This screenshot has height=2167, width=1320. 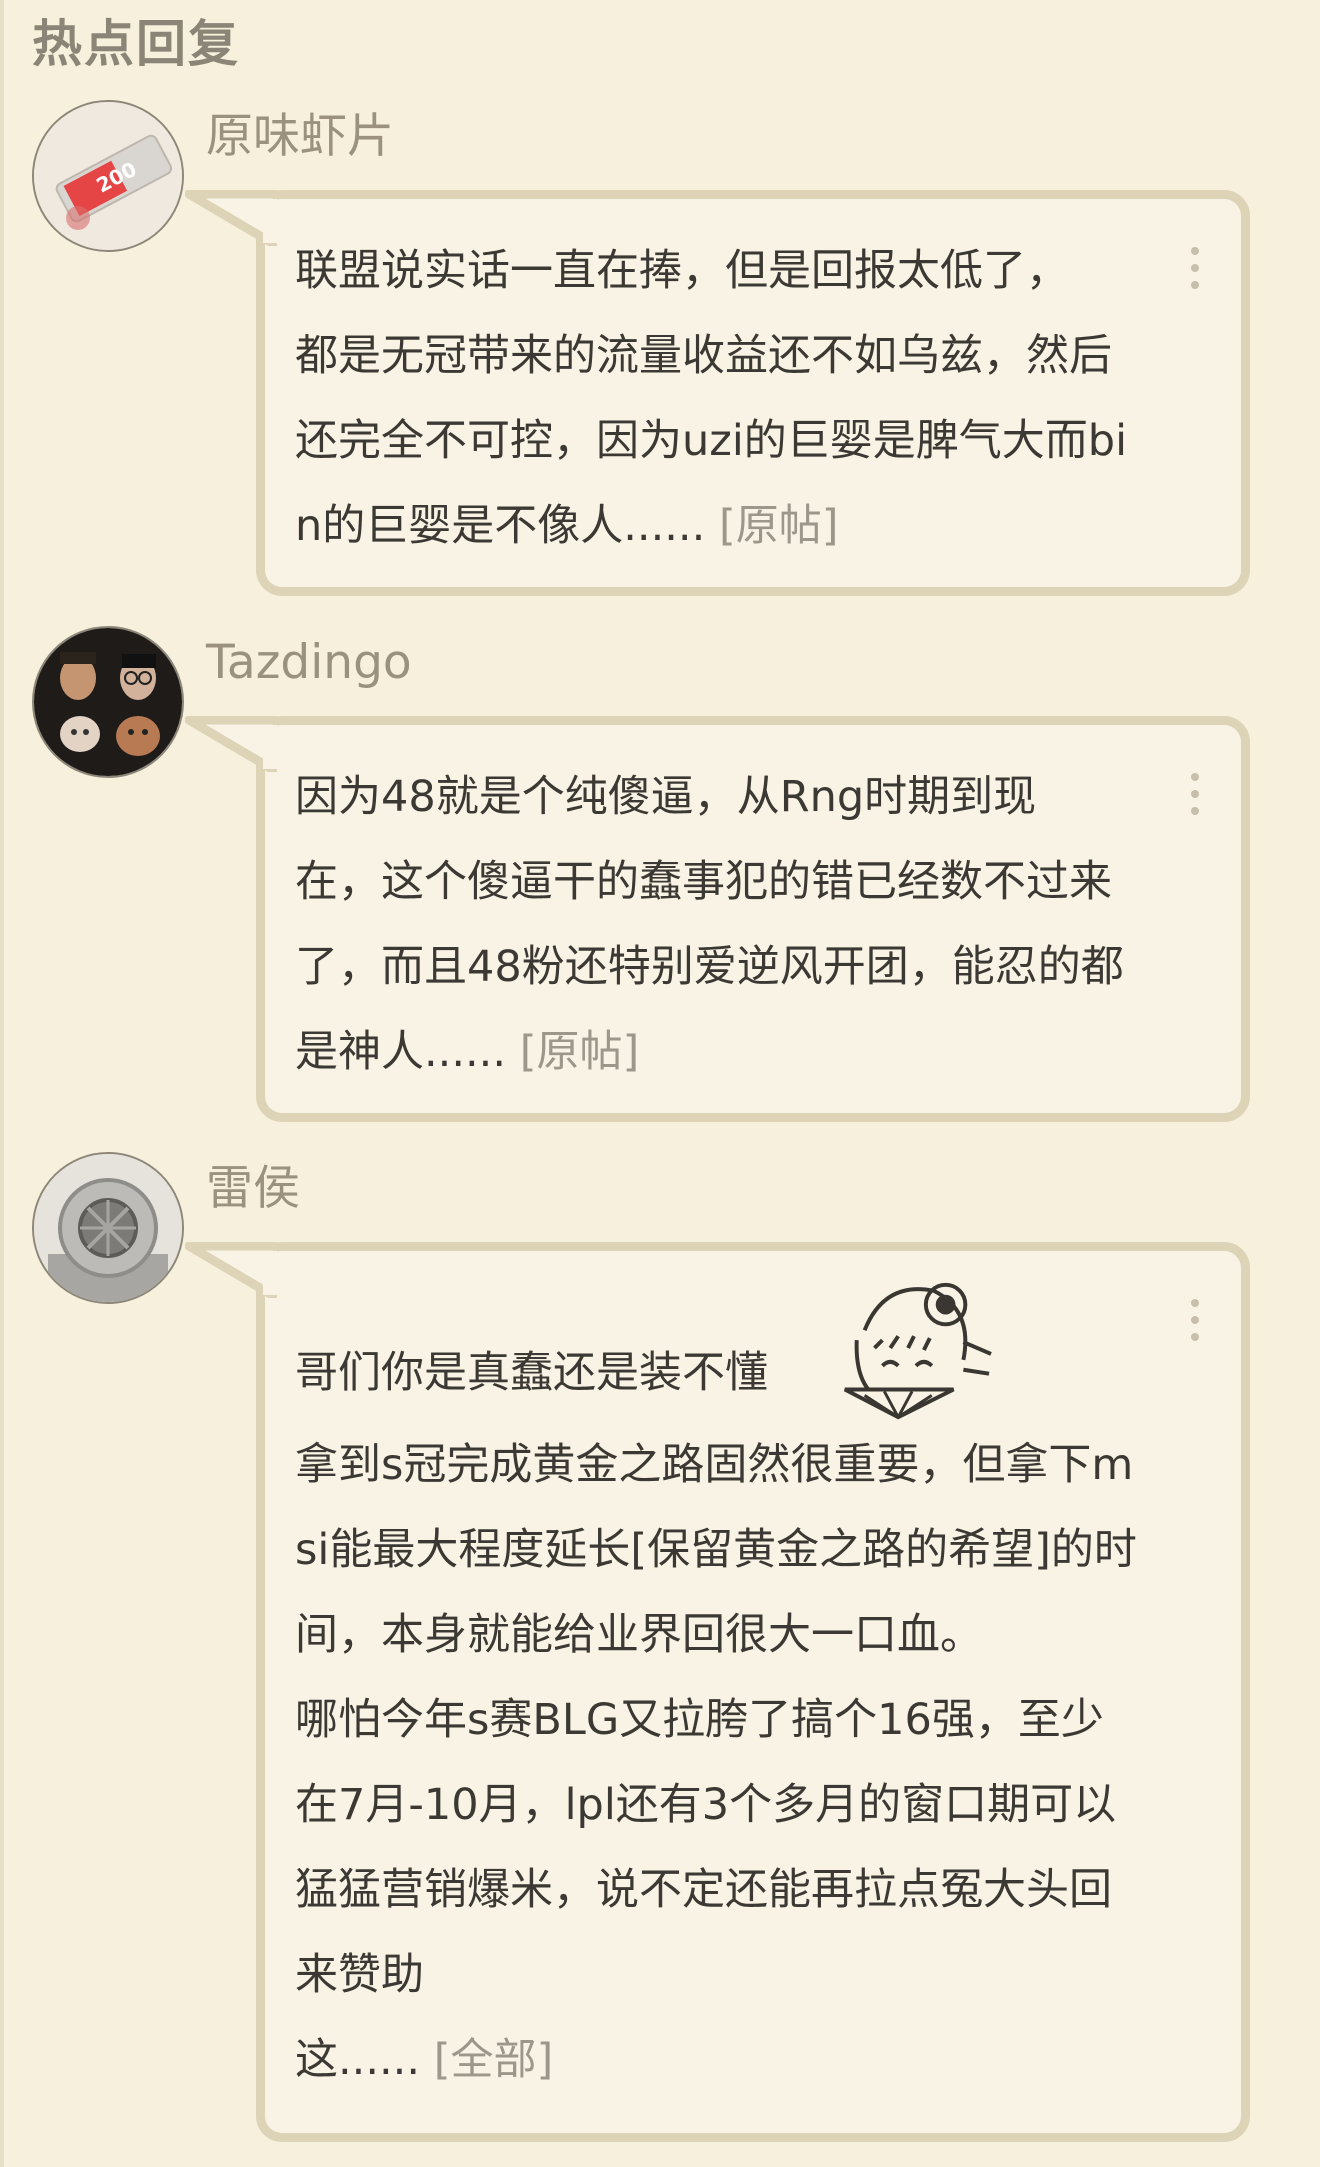 What do you see at coordinates (108, 702) in the screenshot?
I see `face-collage-avatar` at bounding box center [108, 702].